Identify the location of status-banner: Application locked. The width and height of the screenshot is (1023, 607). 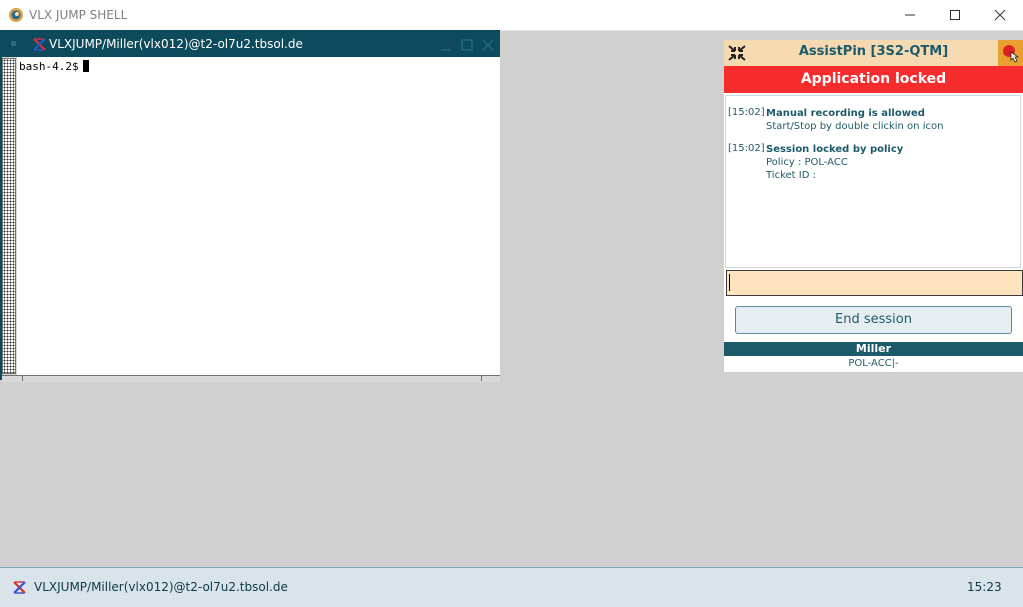
(873, 79).